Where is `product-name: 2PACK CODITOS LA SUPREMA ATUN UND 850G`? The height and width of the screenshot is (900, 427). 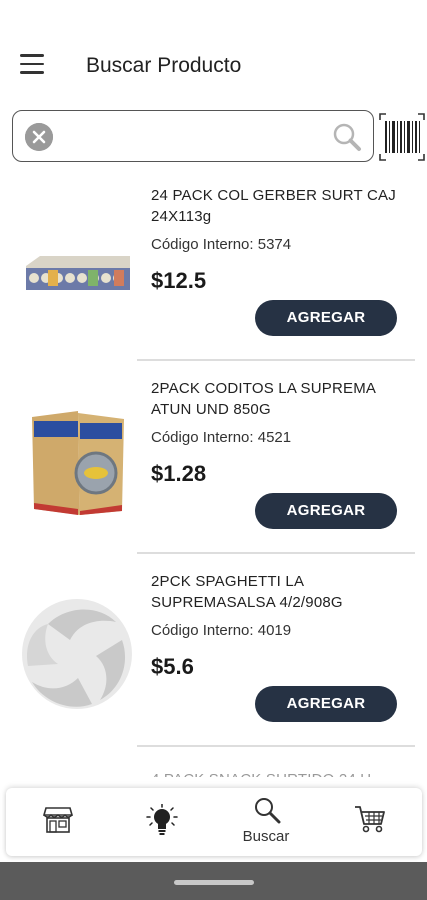
product-name: 2PACK CODITOS LA SUPREMA ATUN UND 850G is located at coordinates (263, 399).